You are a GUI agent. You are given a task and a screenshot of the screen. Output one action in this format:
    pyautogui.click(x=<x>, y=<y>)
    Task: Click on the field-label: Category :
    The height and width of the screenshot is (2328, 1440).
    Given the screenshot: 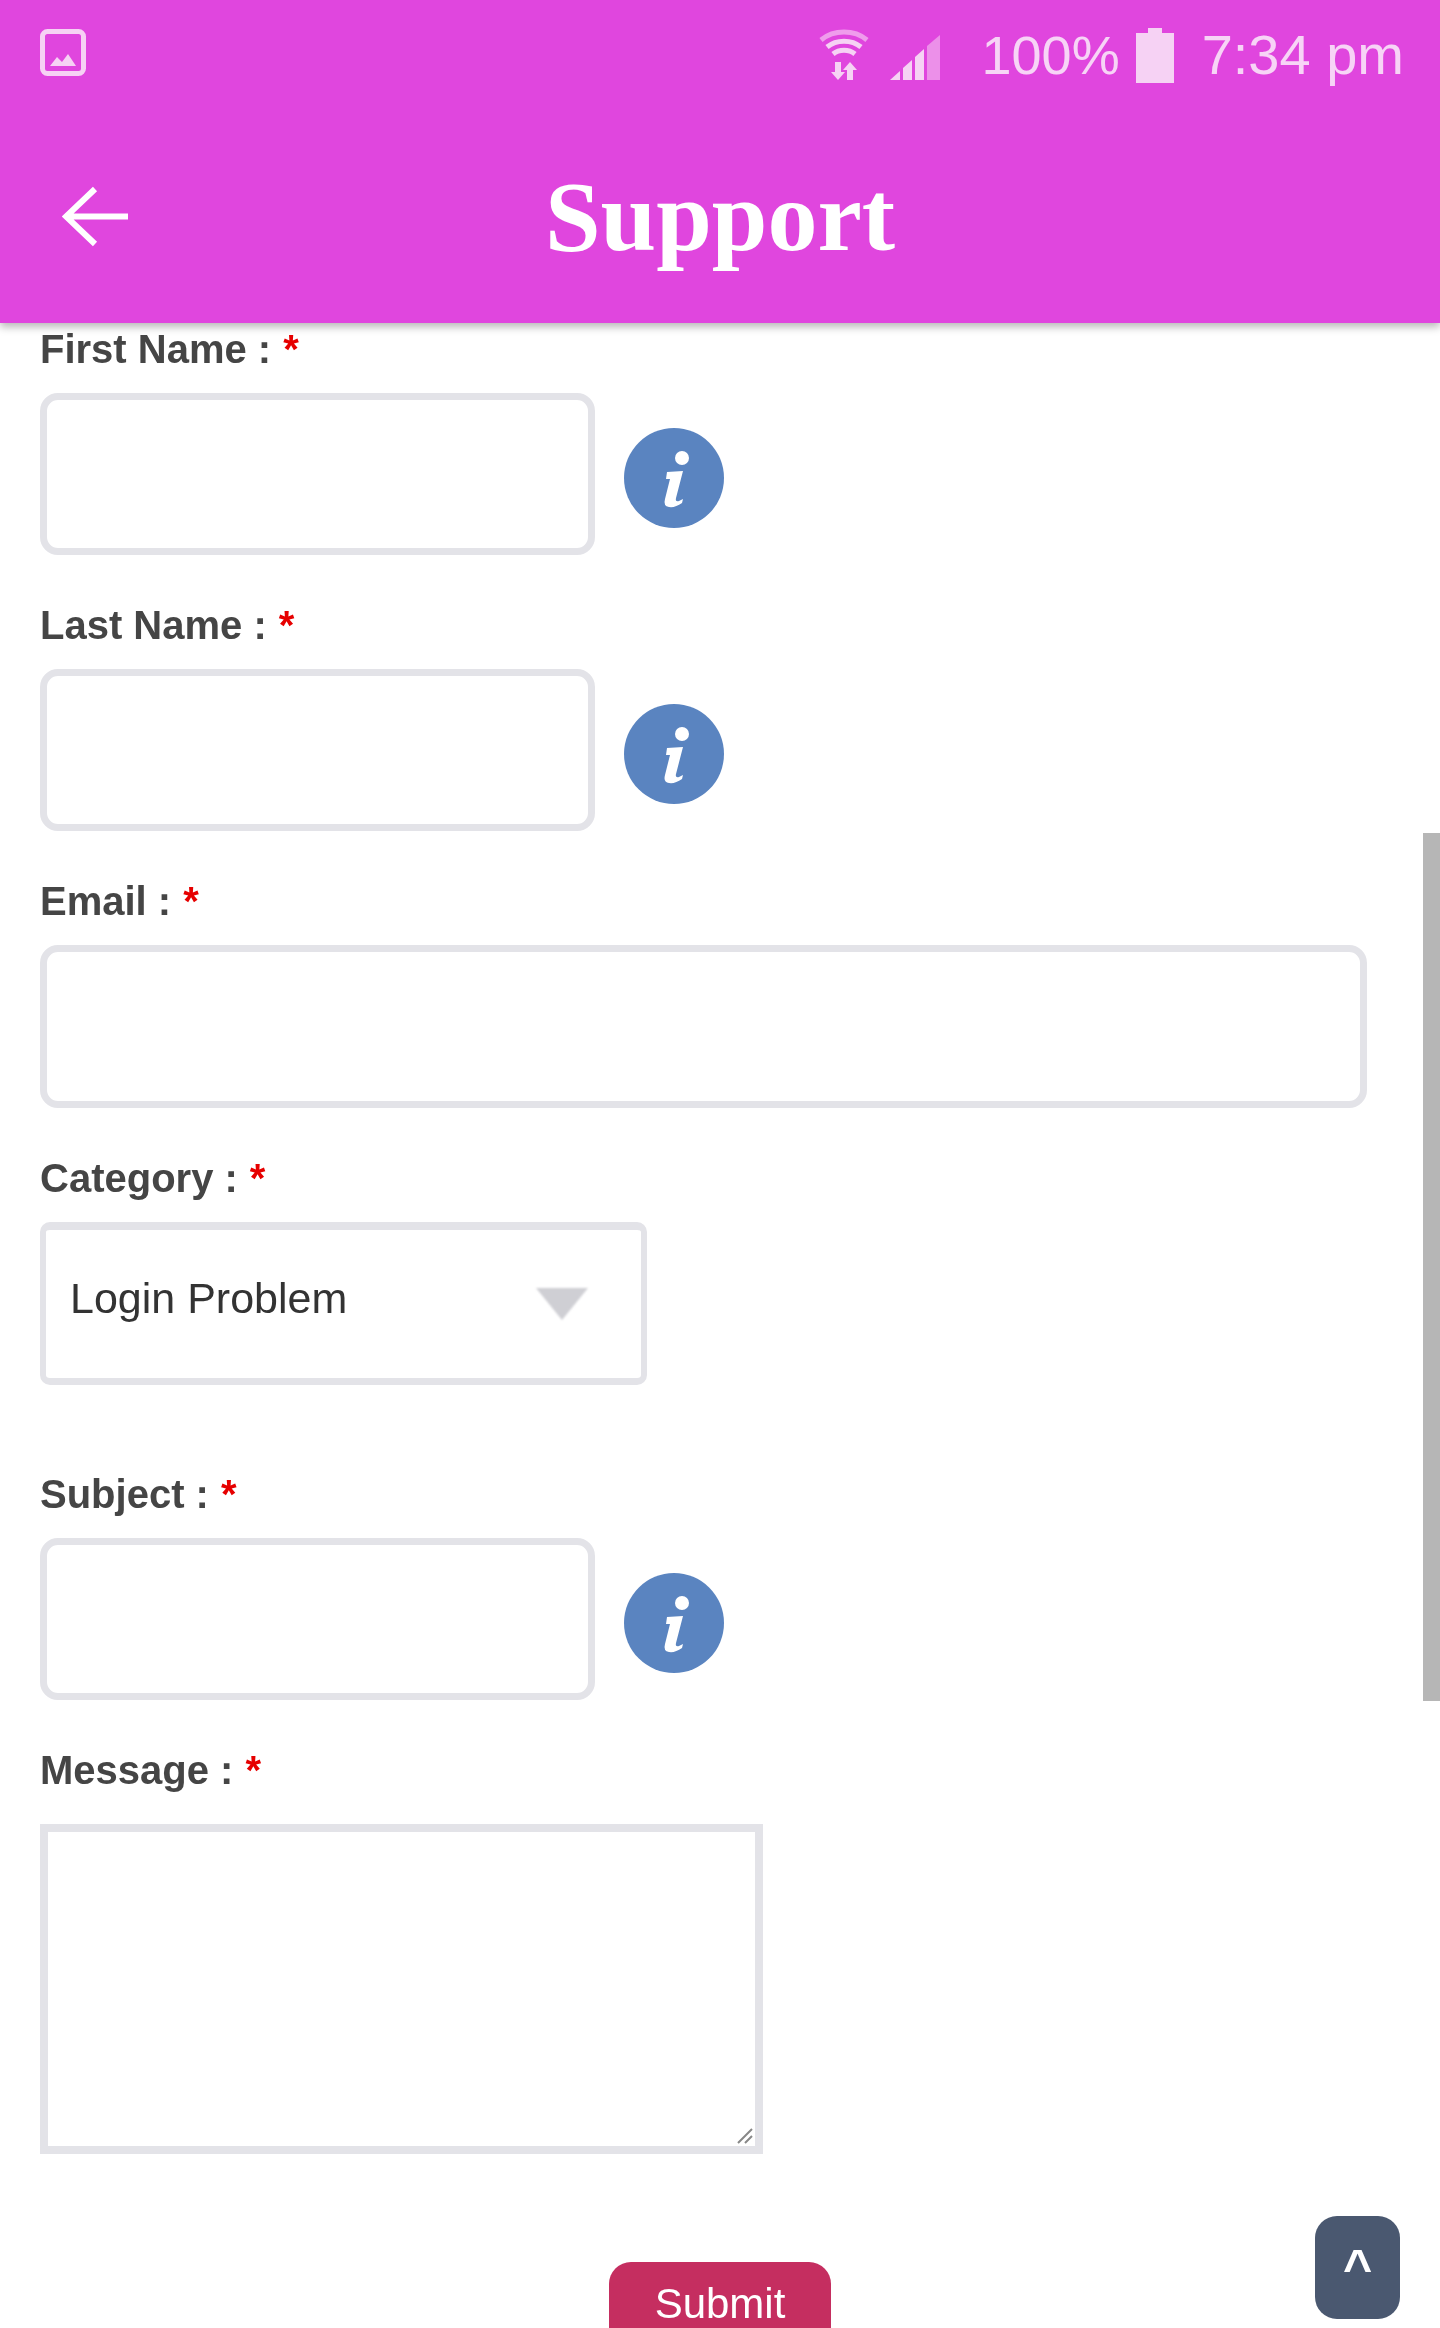 What is the action you would take?
    pyautogui.click(x=139, y=1178)
    